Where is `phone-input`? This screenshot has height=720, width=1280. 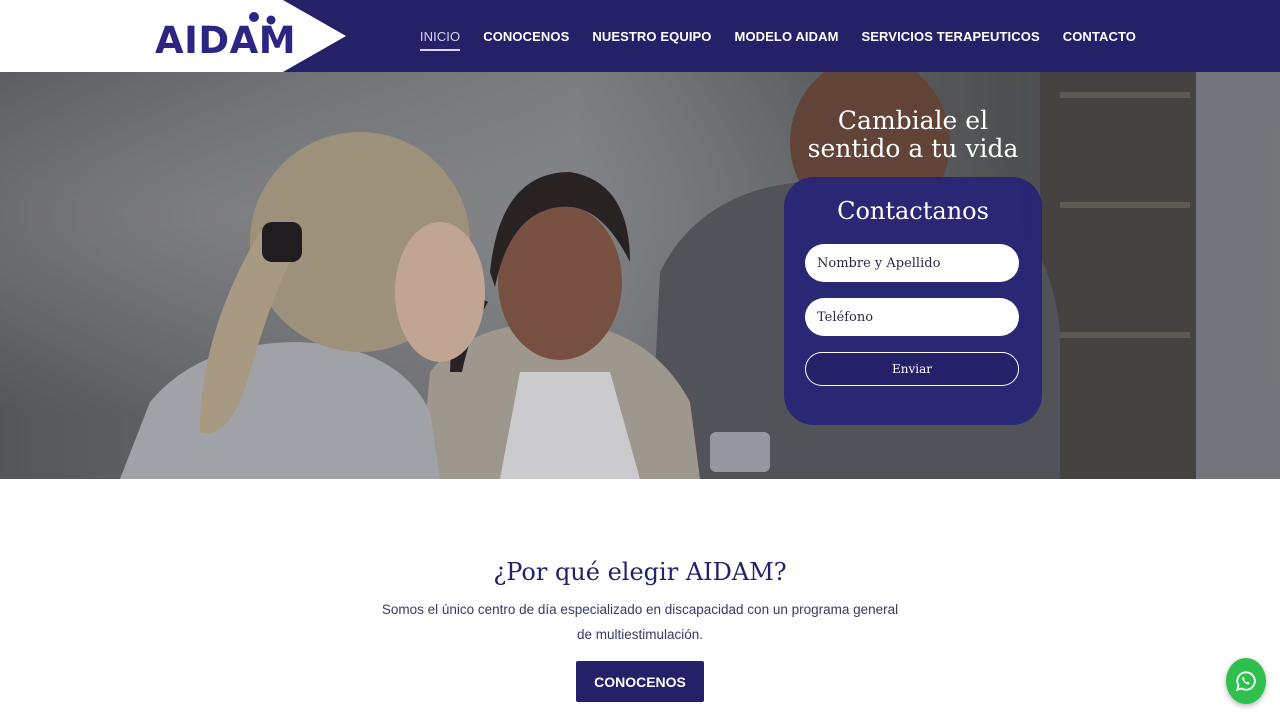 phone-input is located at coordinates (912, 317).